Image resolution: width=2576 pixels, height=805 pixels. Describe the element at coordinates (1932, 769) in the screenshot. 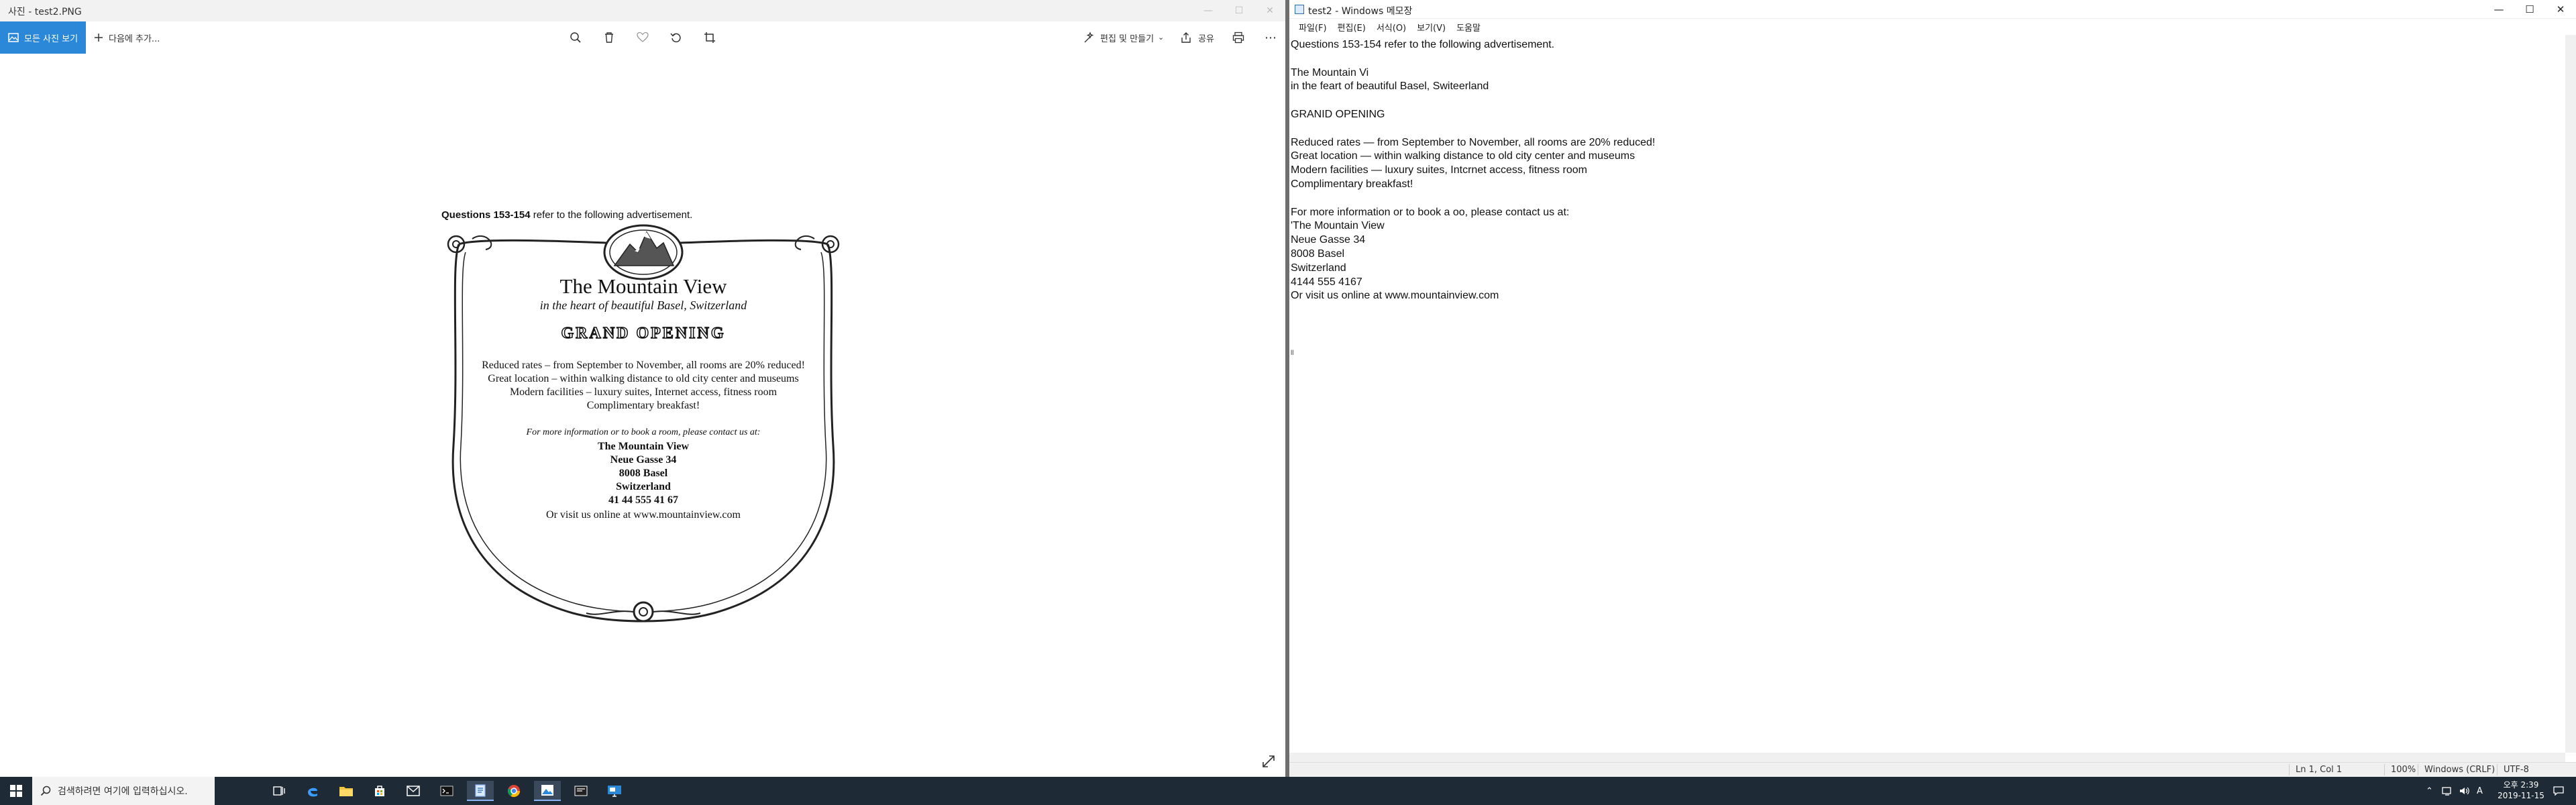

I see `notepad-status-bar: Ln 1, Col 1 100% Windows (CRLF) UTF-8` at that location.